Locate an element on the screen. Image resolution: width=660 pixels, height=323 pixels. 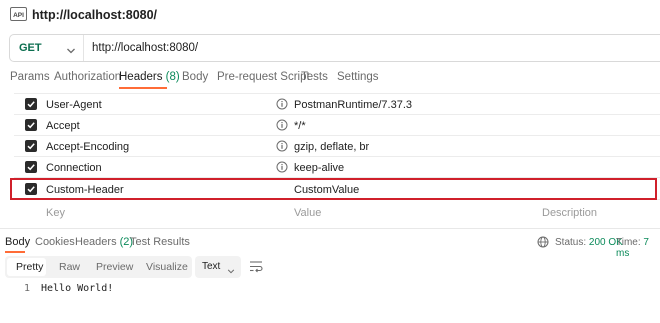
view-preview-button: Preview is located at coordinates (114, 267).